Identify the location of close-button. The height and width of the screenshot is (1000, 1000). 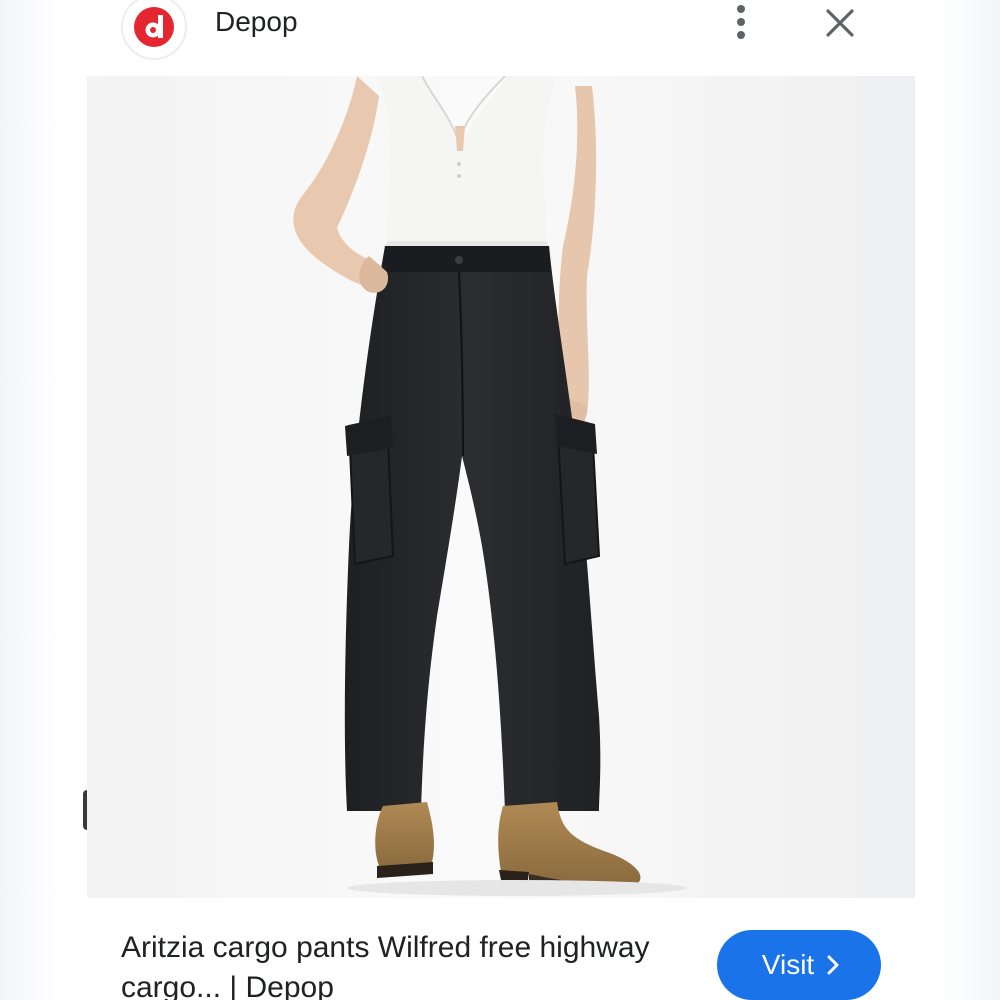
(840, 23).